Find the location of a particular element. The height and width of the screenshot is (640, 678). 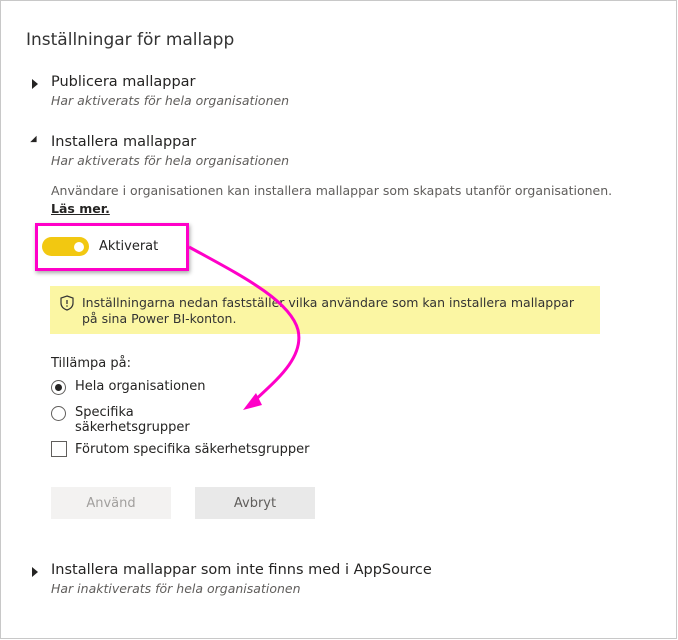

radio-label: Hela organisationen is located at coordinates (140, 386).